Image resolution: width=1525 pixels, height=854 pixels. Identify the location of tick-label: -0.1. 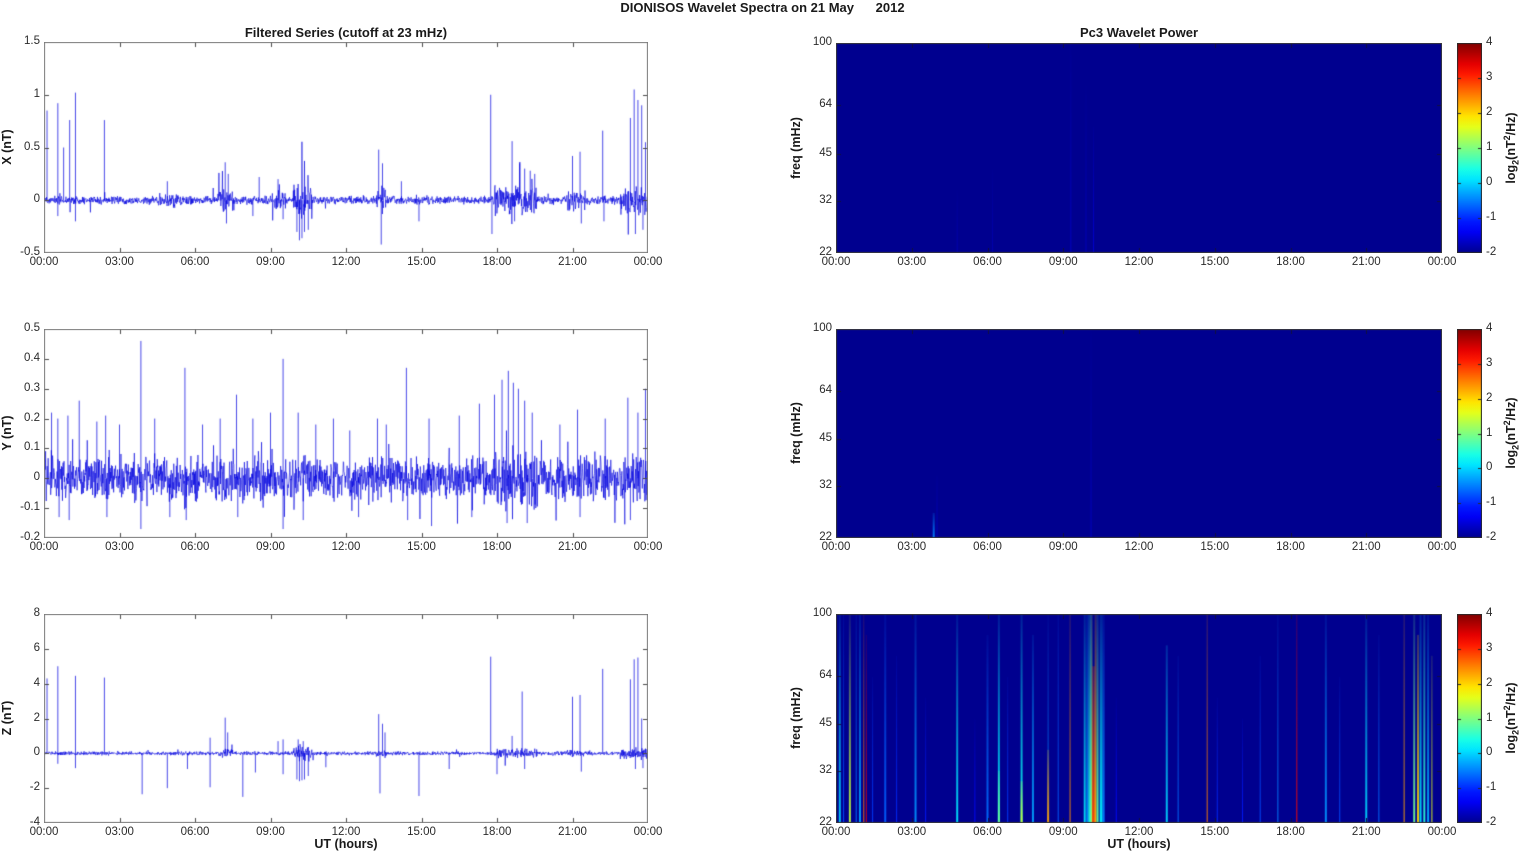
(30, 507).